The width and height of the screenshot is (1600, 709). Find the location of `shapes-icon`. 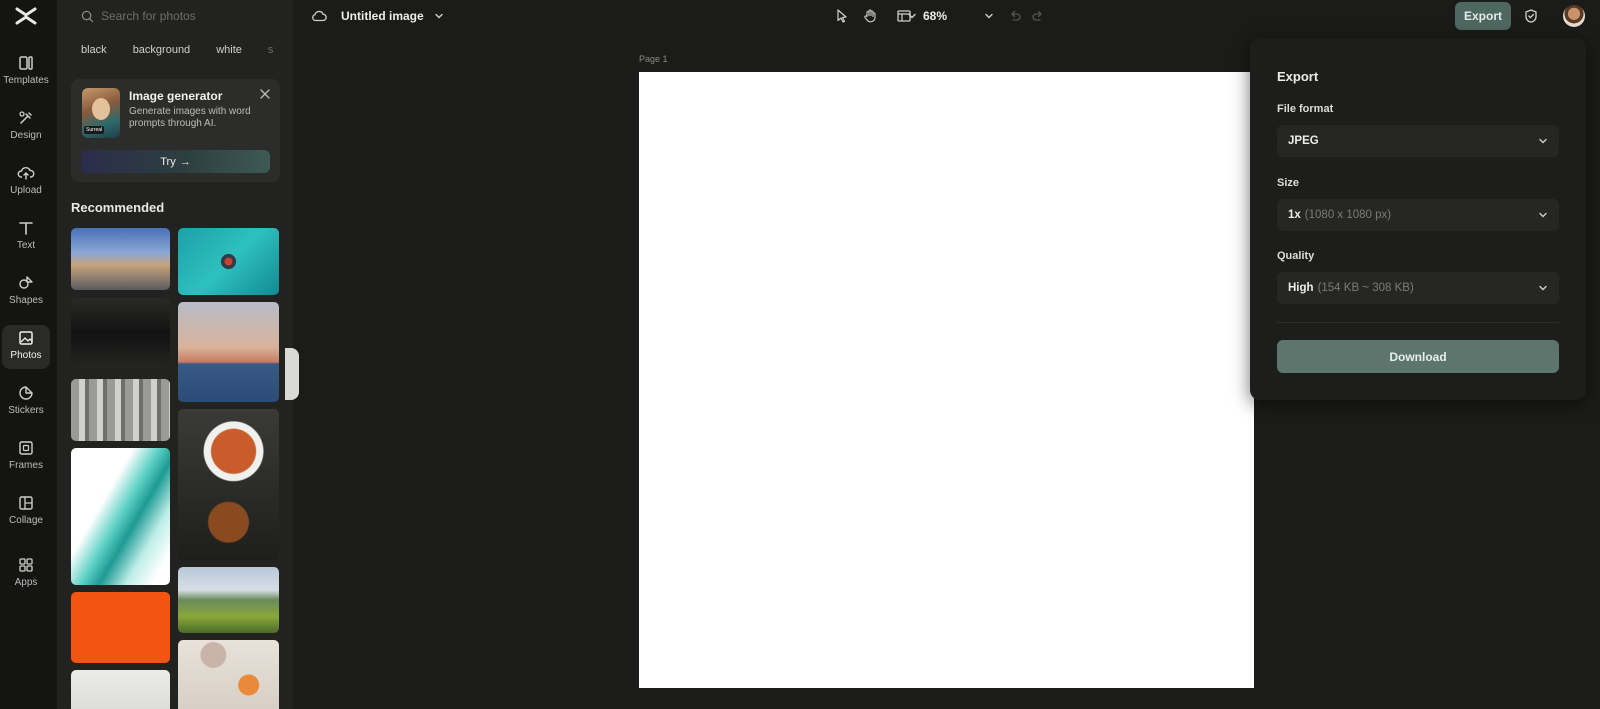

shapes-icon is located at coordinates (26, 282).